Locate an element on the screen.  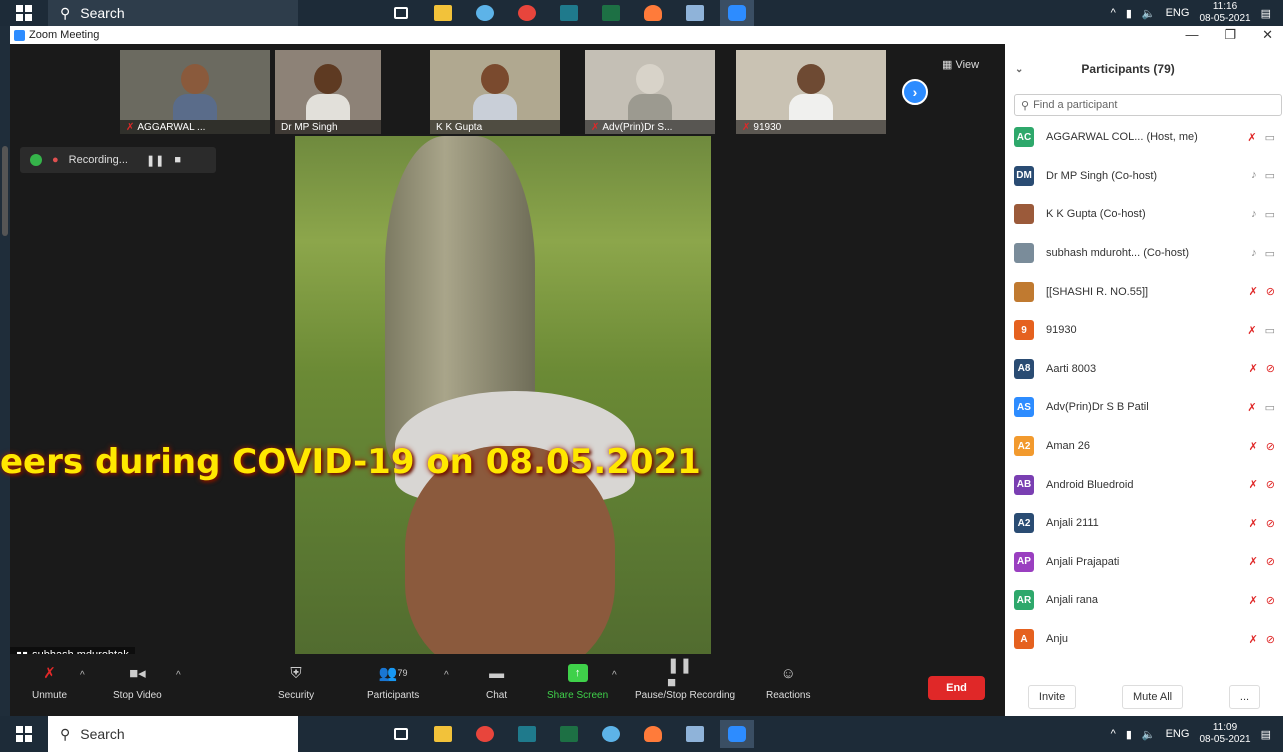
minimize-button: — is located at coordinates (1191, 35).